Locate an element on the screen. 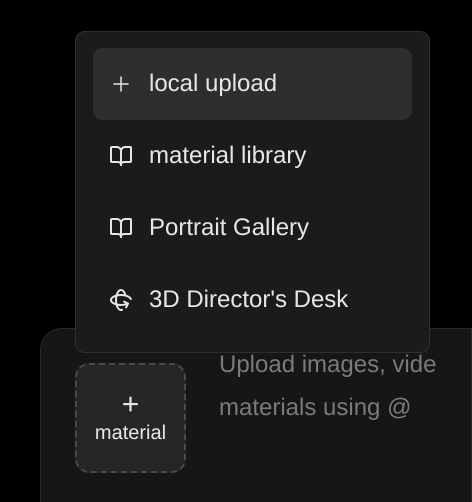  menu-item: material library is located at coordinates (252, 156).